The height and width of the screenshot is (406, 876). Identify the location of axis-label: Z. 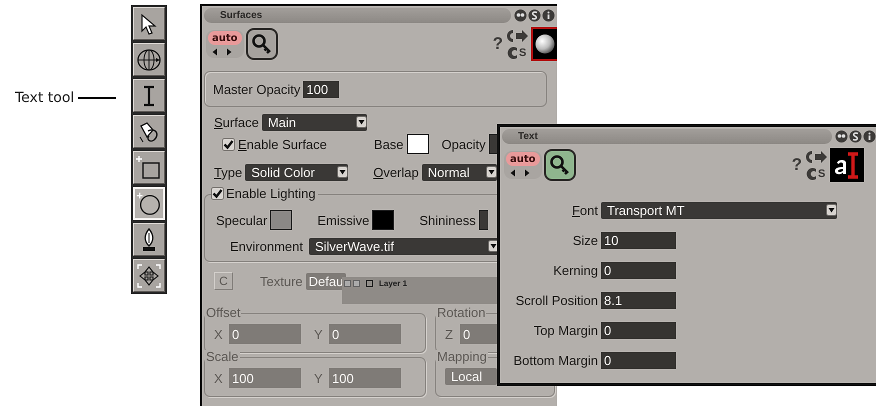
(449, 334).